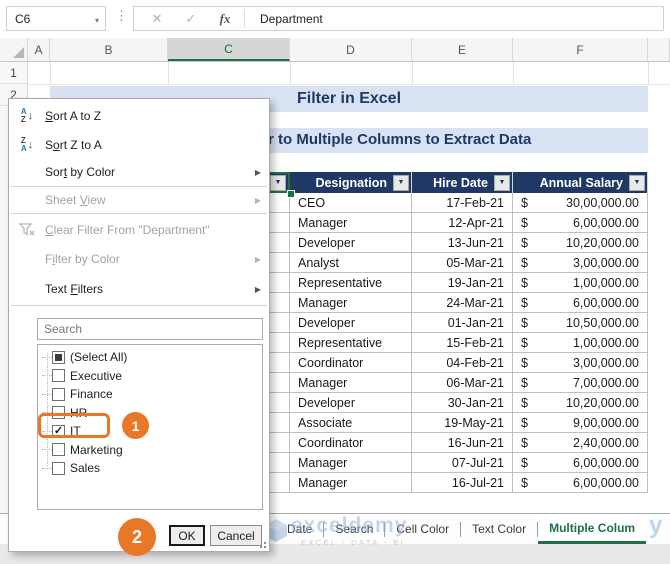  Describe the element at coordinates (462, 182) in the screenshot. I see `table-header-hire-date: Hire Date ▼` at that location.